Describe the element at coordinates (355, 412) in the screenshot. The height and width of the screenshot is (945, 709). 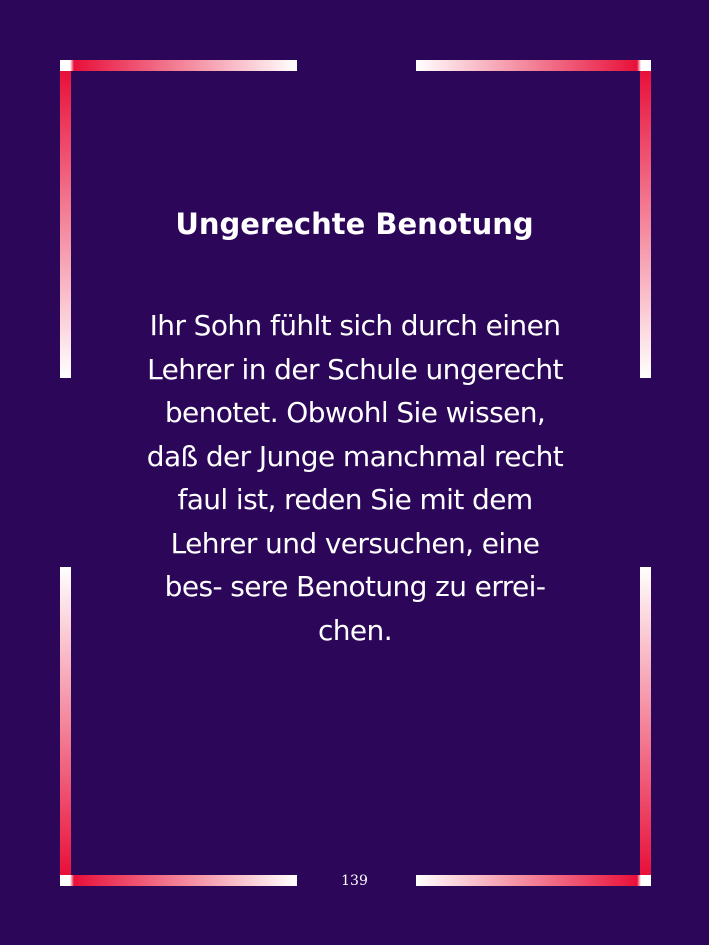
I see `body-line: benotet. Obwohl Sie wissen,` at that location.